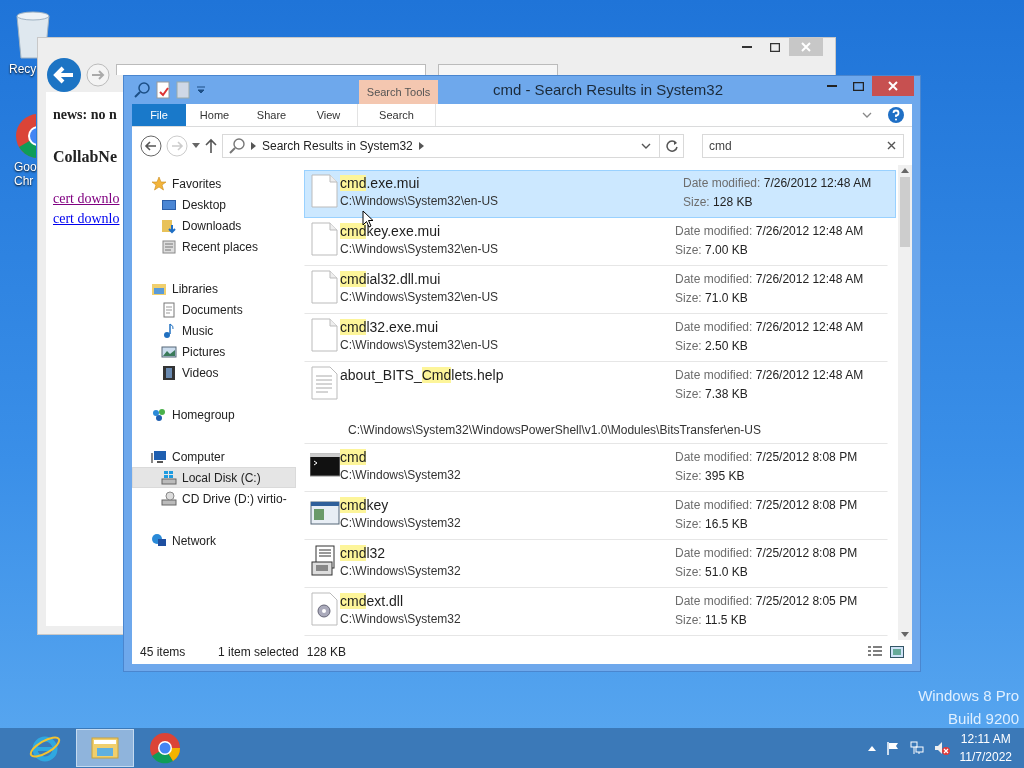  Describe the element at coordinates (390, 327) in the screenshot. I see `file-name: cmdl32.exe.mui` at that location.